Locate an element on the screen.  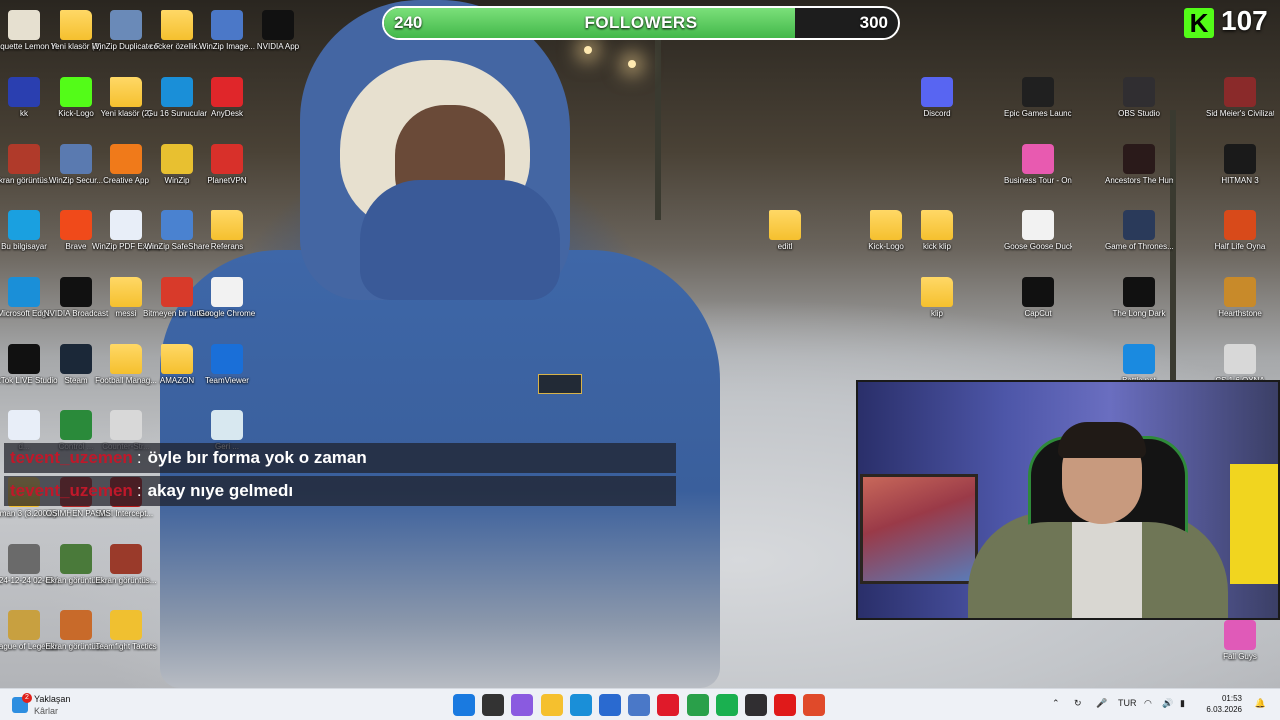
task-view-icon is located at coordinates (493, 705).